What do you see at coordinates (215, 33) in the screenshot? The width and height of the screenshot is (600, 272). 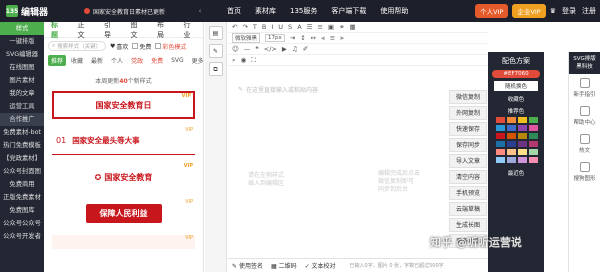 I see `document-icon: ▤` at bounding box center [215, 33].